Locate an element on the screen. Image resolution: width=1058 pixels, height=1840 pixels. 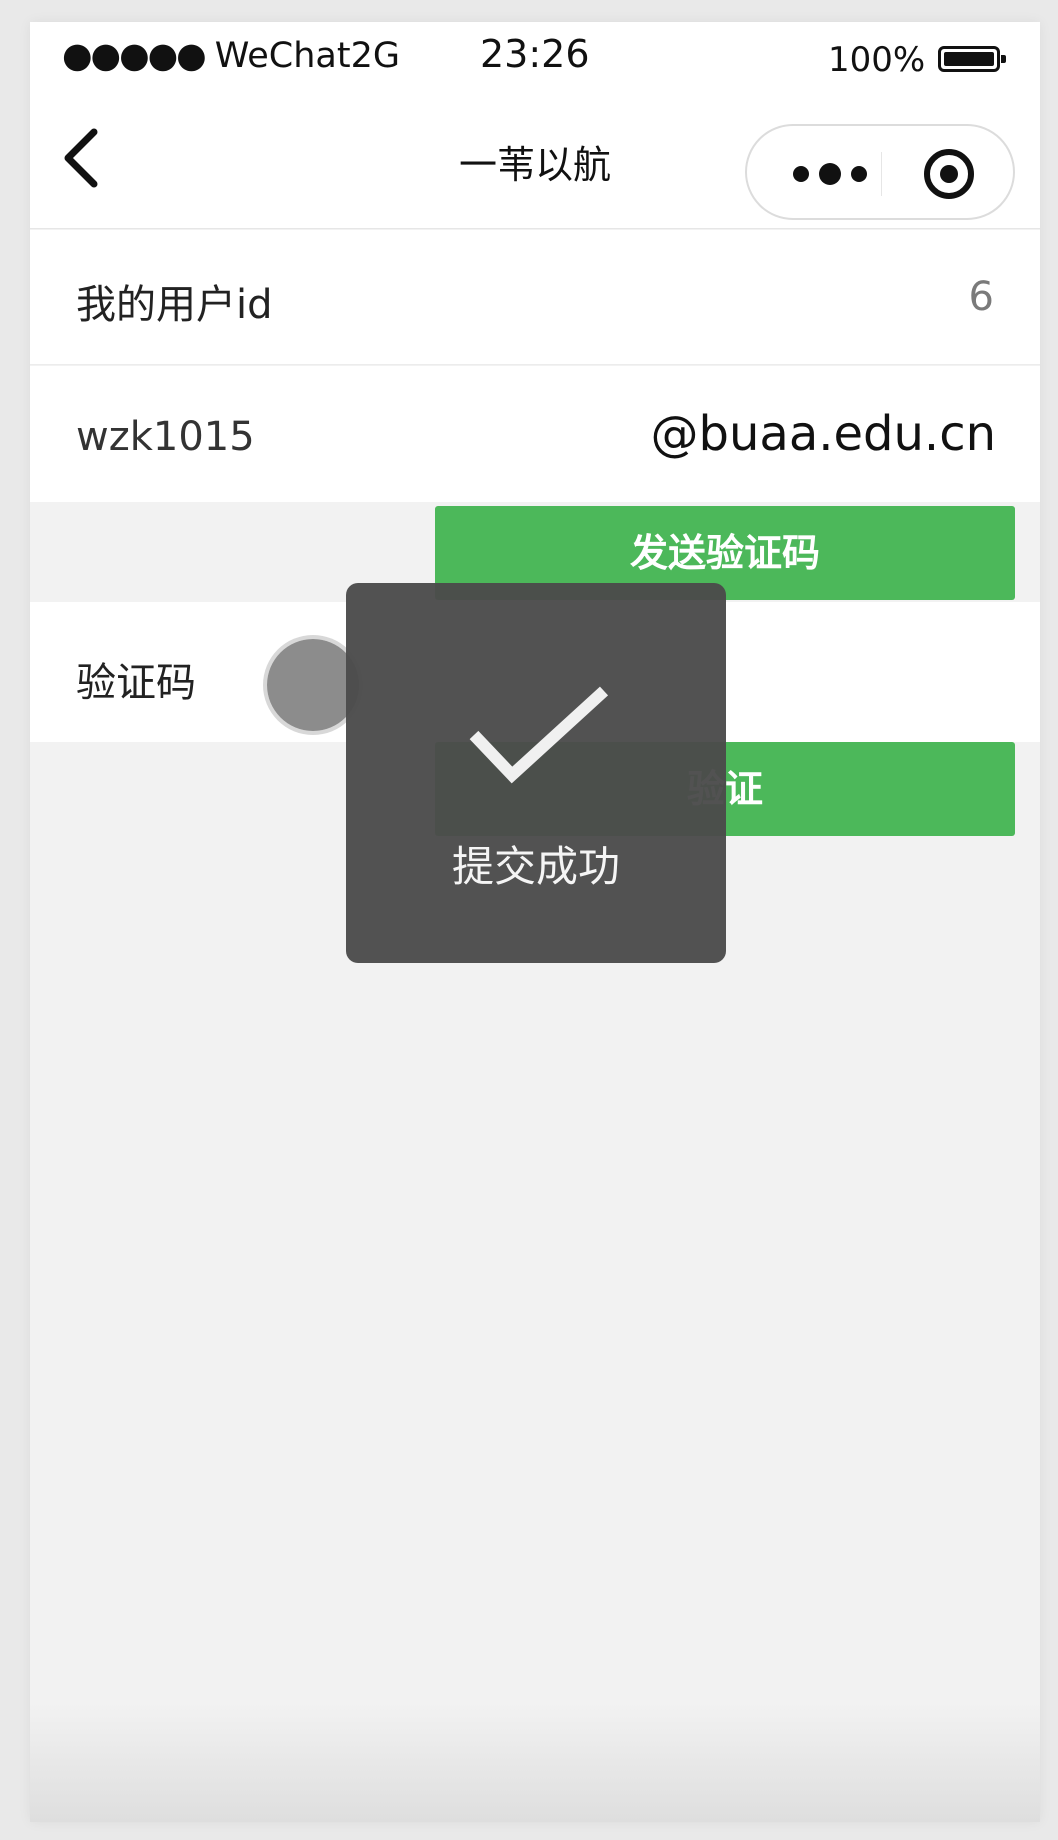
carrier-info: ●●●●● WeChat2G is located at coordinates (231, 56).